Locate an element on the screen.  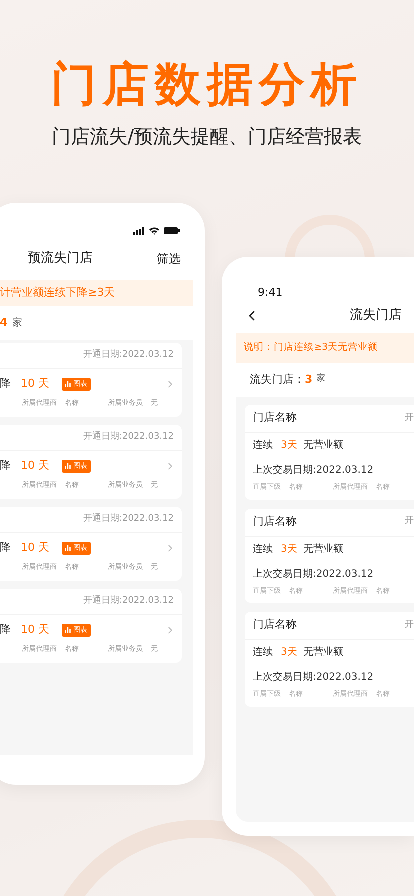
count-number: 4 is located at coordinates (4, 322).